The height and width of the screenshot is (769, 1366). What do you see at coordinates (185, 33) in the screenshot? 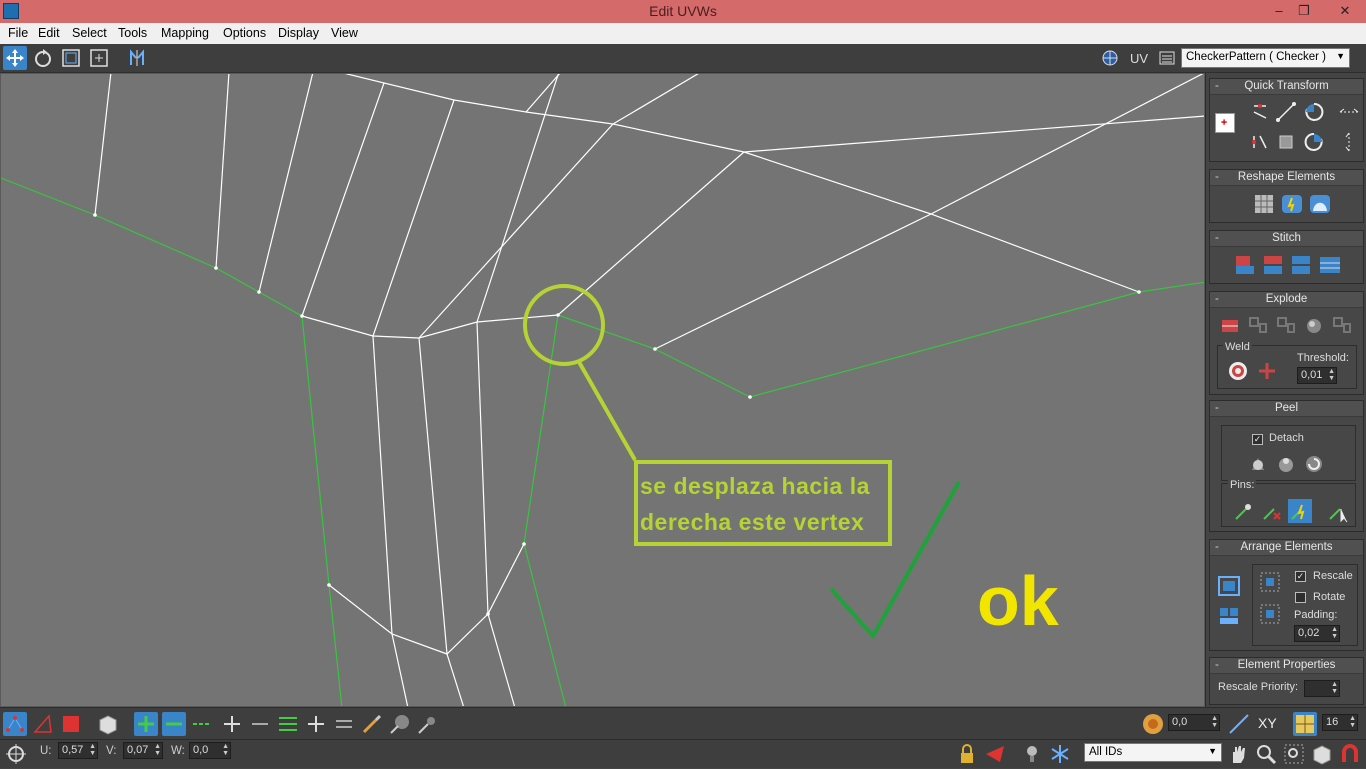
I see `menu-mapping: Mapping` at bounding box center [185, 33].